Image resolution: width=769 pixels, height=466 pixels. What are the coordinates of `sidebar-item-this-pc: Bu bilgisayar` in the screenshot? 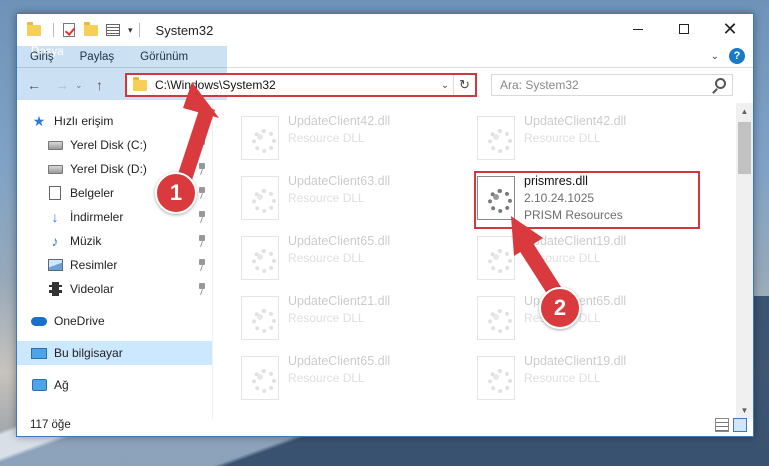 It's located at (114, 353).